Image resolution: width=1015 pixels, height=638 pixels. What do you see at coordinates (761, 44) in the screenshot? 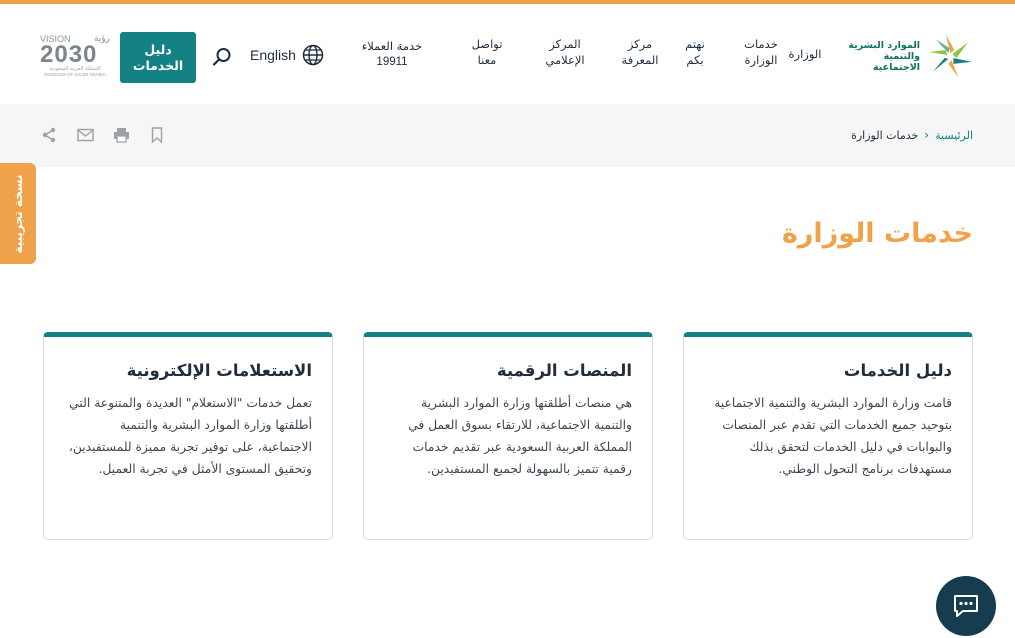
I see `nav-item-label: خدمات` at bounding box center [761, 44].